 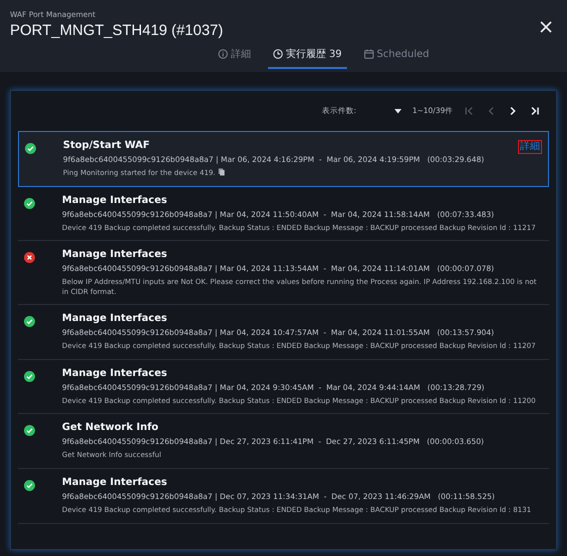 What do you see at coordinates (117, 30) in the screenshot?
I see `window-title: PORT_MNGT_STH419 (#1037)` at bounding box center [117, 30].